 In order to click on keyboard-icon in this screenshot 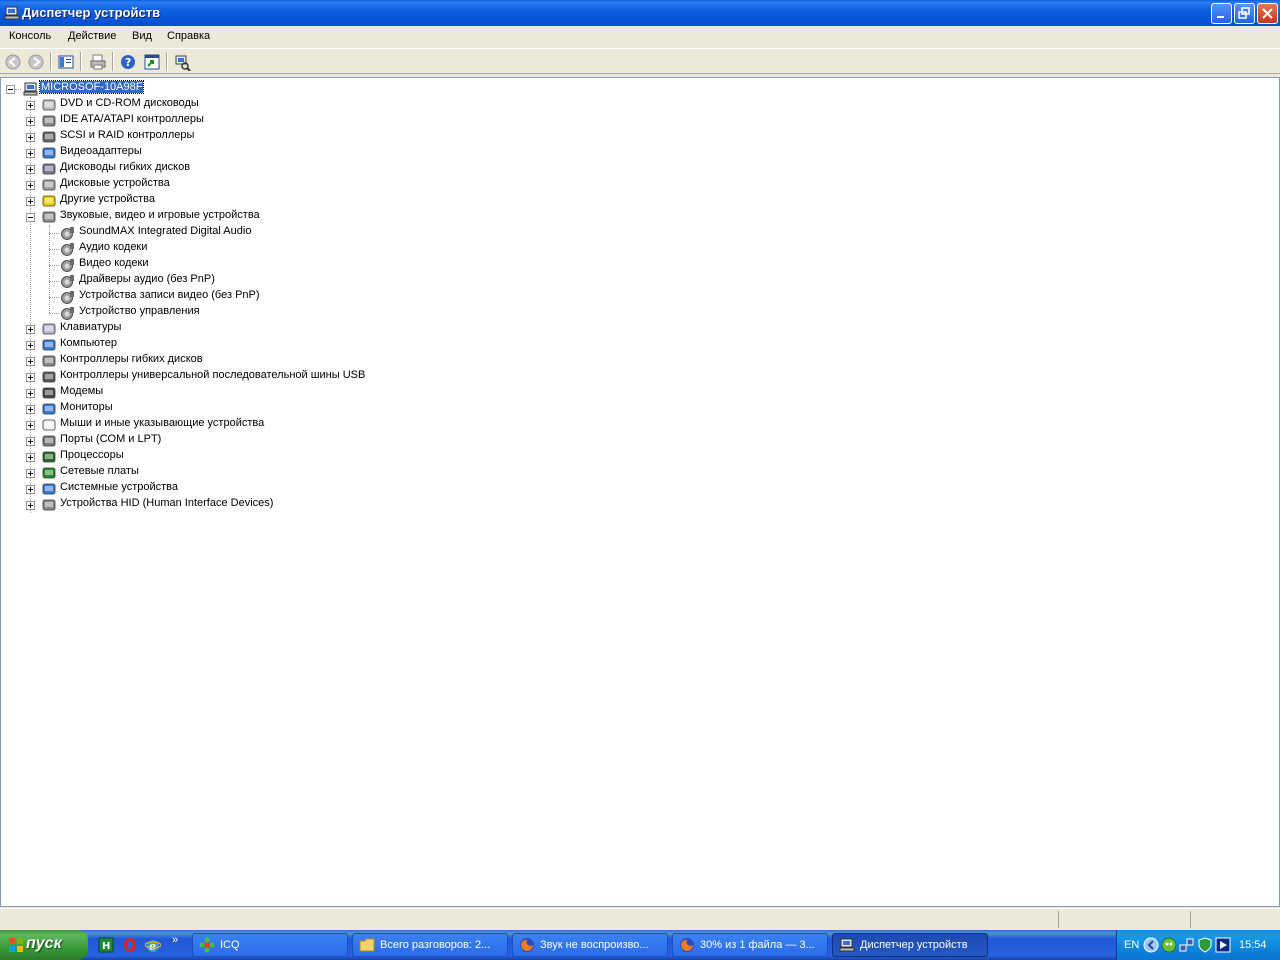, I will do `click(49, 329)`.